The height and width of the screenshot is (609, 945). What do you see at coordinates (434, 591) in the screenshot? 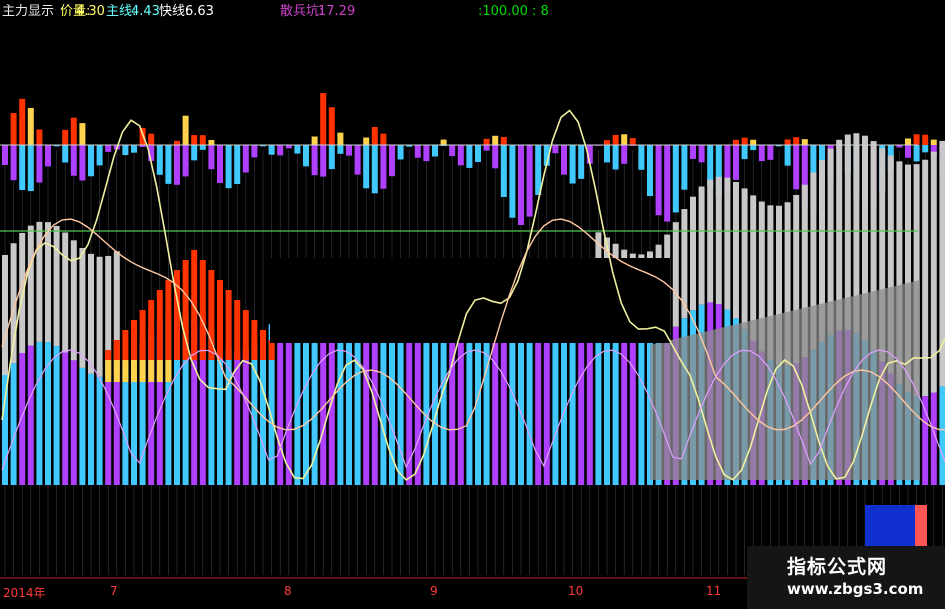
I see `time-label-sep: 9` at bounding box center [434, 591].